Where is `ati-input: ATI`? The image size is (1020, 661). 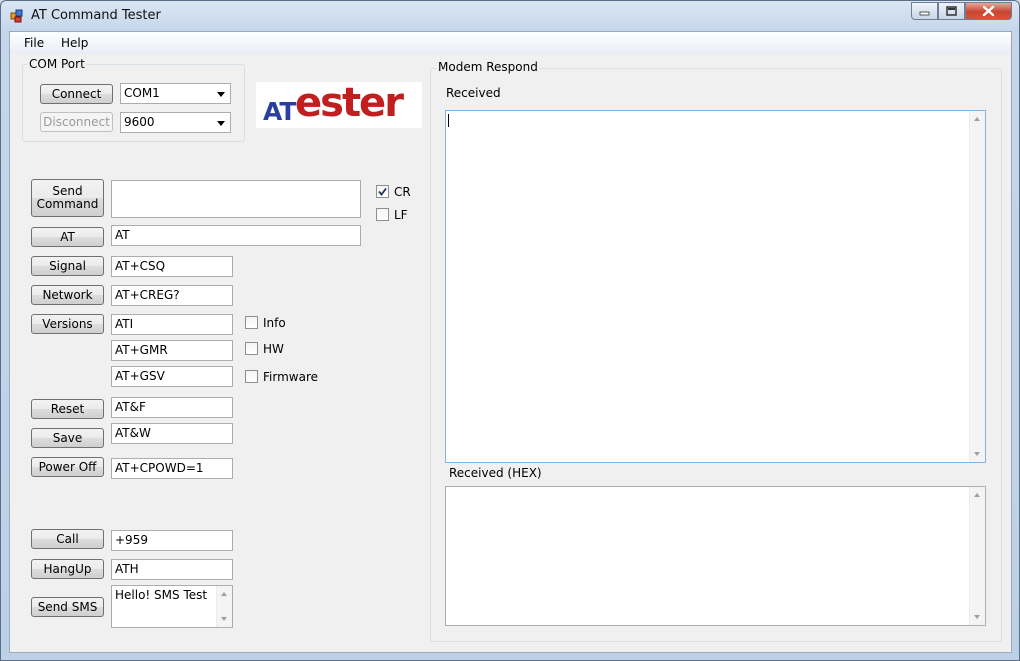
ati-input: ATI is located at coordinates (172, 324).